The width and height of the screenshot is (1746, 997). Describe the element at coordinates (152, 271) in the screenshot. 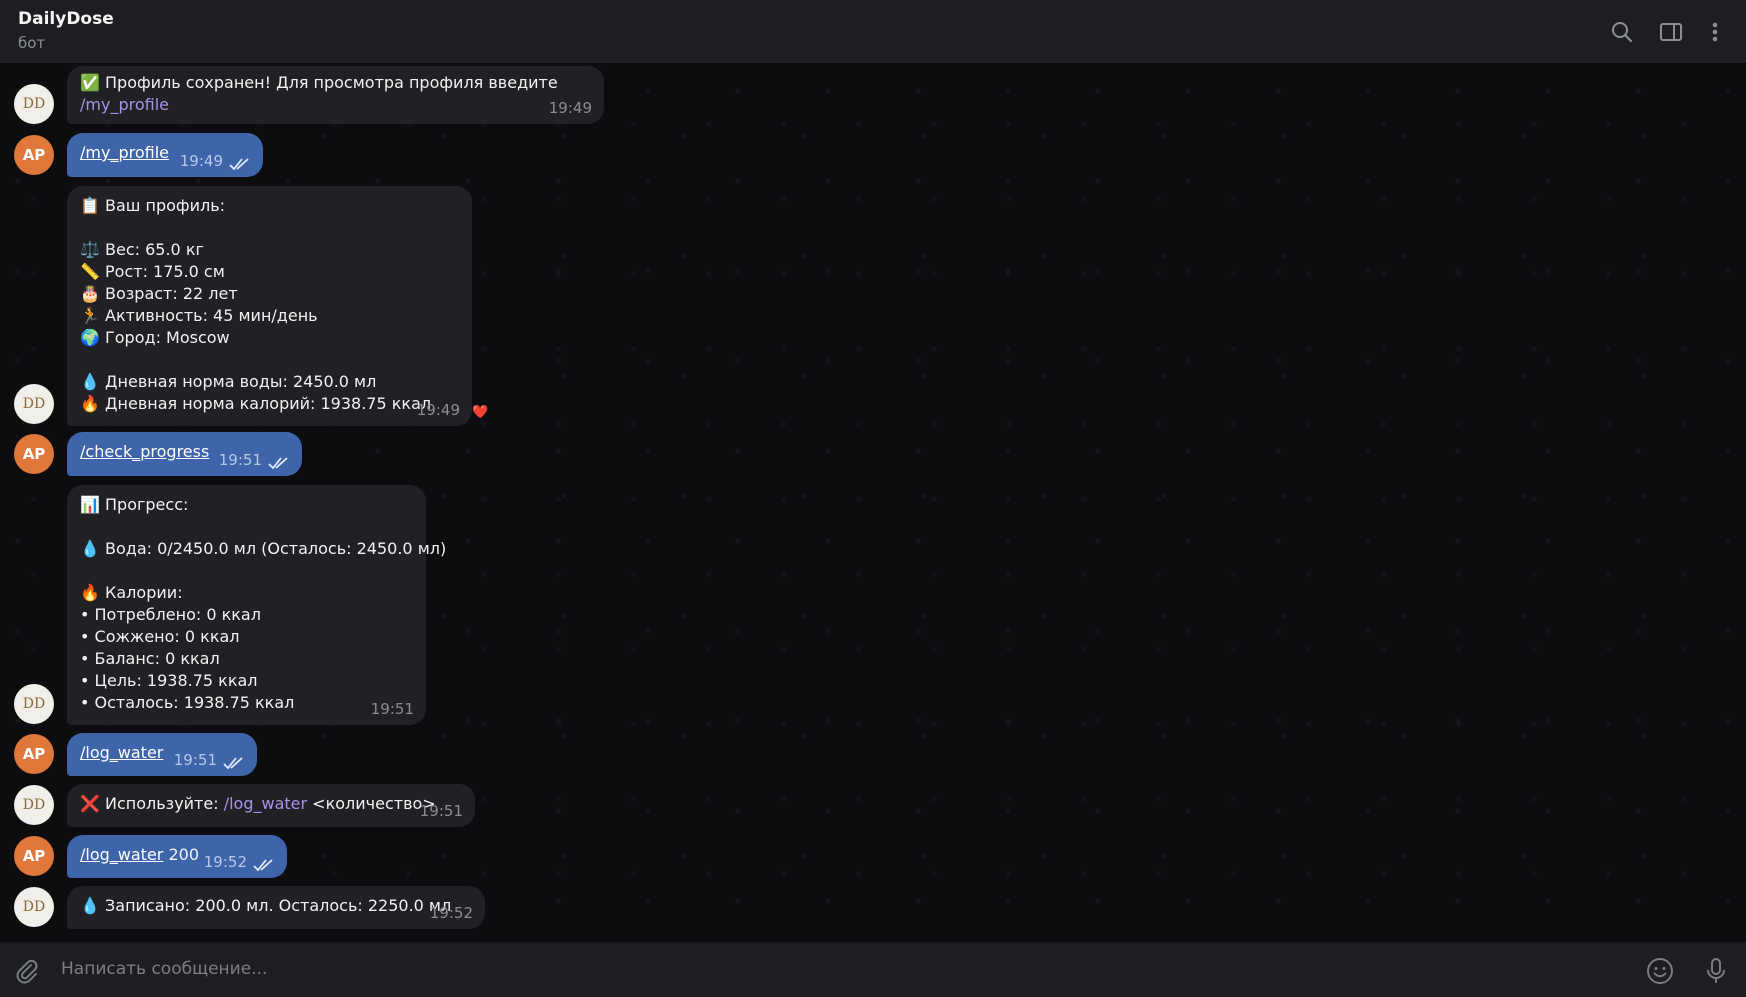

I see `message-text: 📏 Рост: 175.0 см` at that location.